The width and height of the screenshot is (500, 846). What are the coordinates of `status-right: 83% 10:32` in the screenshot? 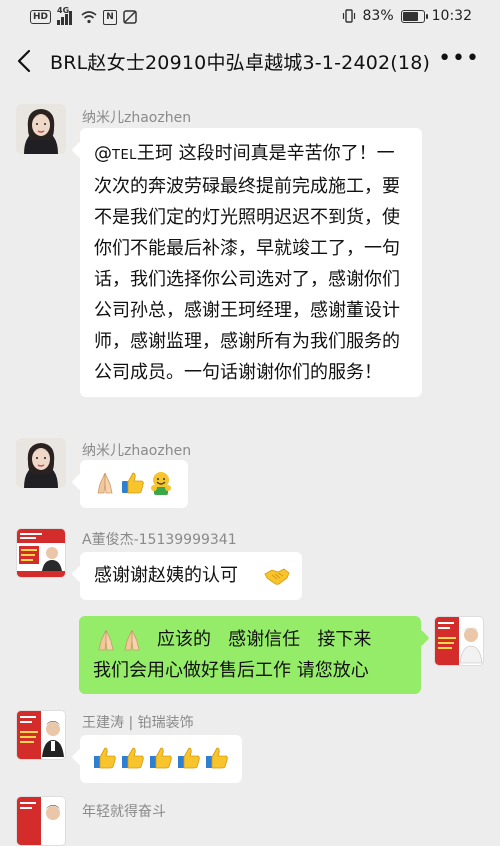 It's located at (407, 16).